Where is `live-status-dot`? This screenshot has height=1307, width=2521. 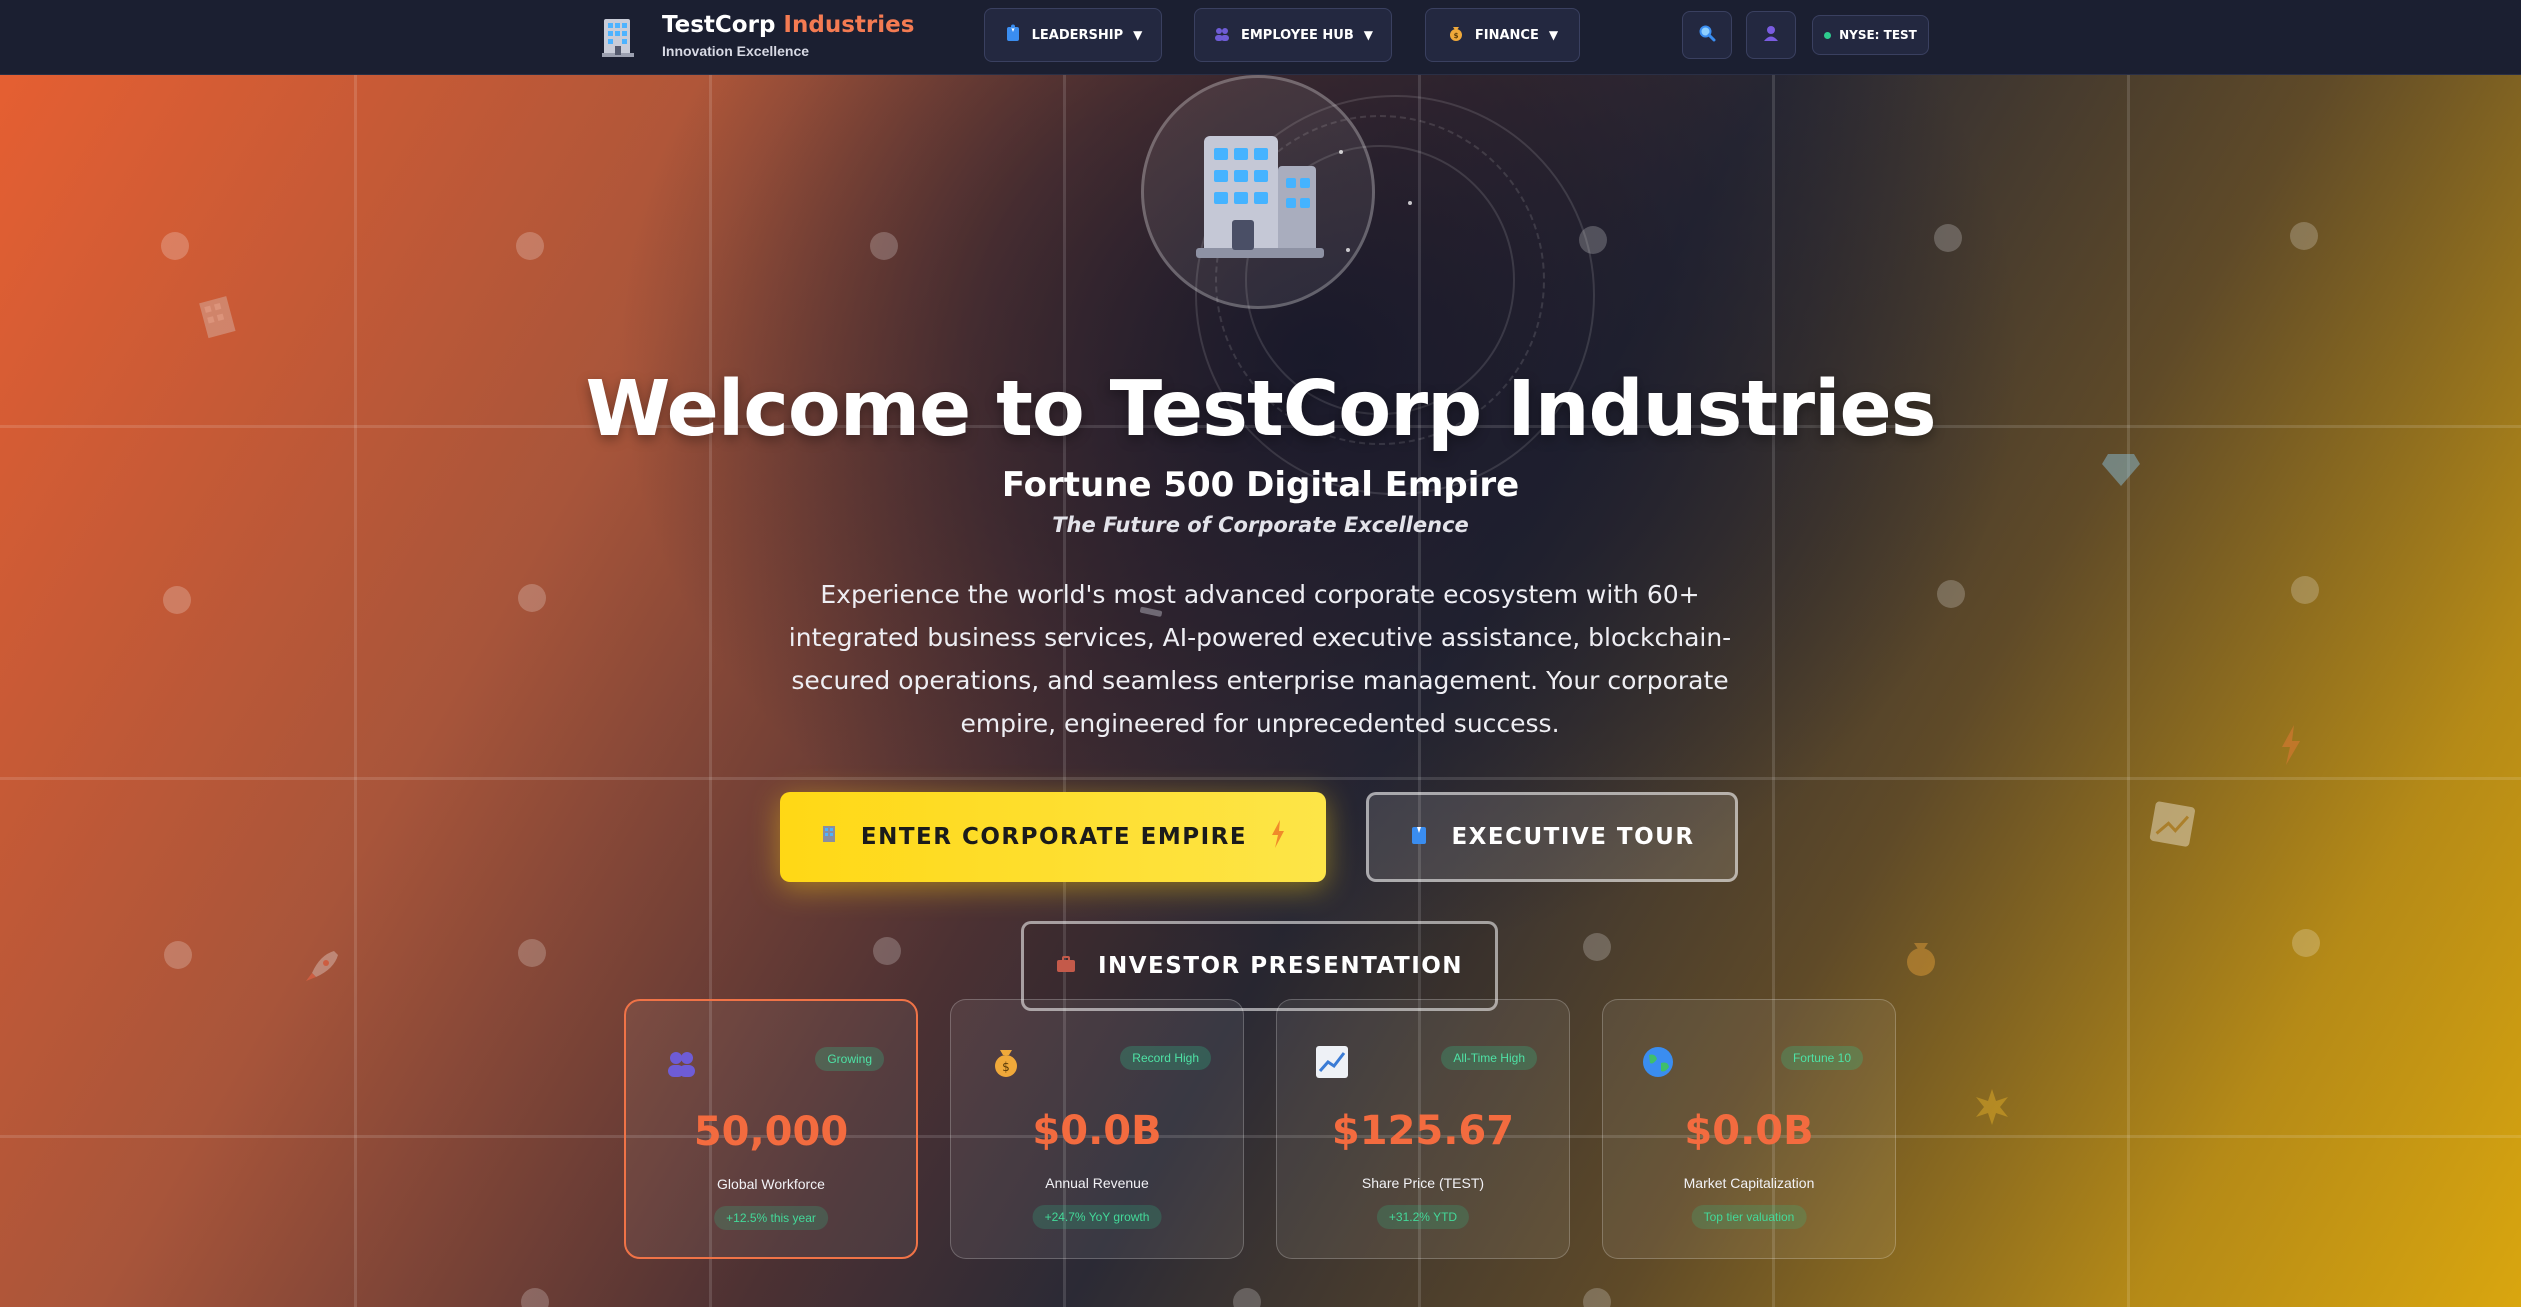
live-status-dot is located at coordinates (1828, 35).